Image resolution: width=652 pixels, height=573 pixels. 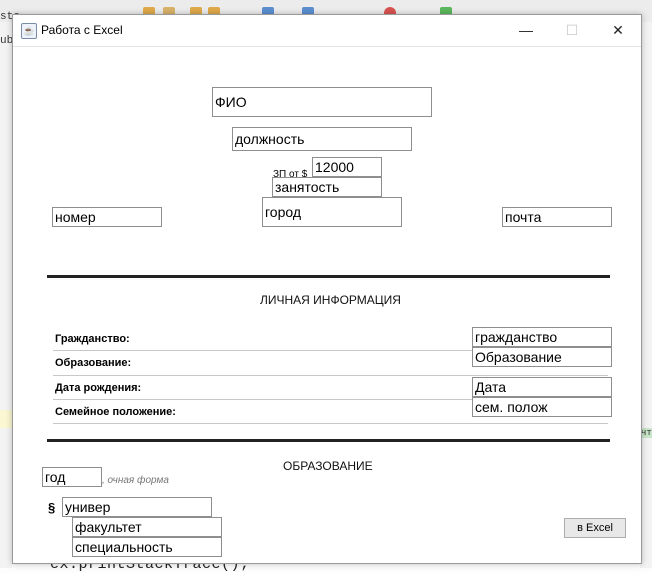 I want to click on java-app-icon: ☕, so click(x=29, y=31).